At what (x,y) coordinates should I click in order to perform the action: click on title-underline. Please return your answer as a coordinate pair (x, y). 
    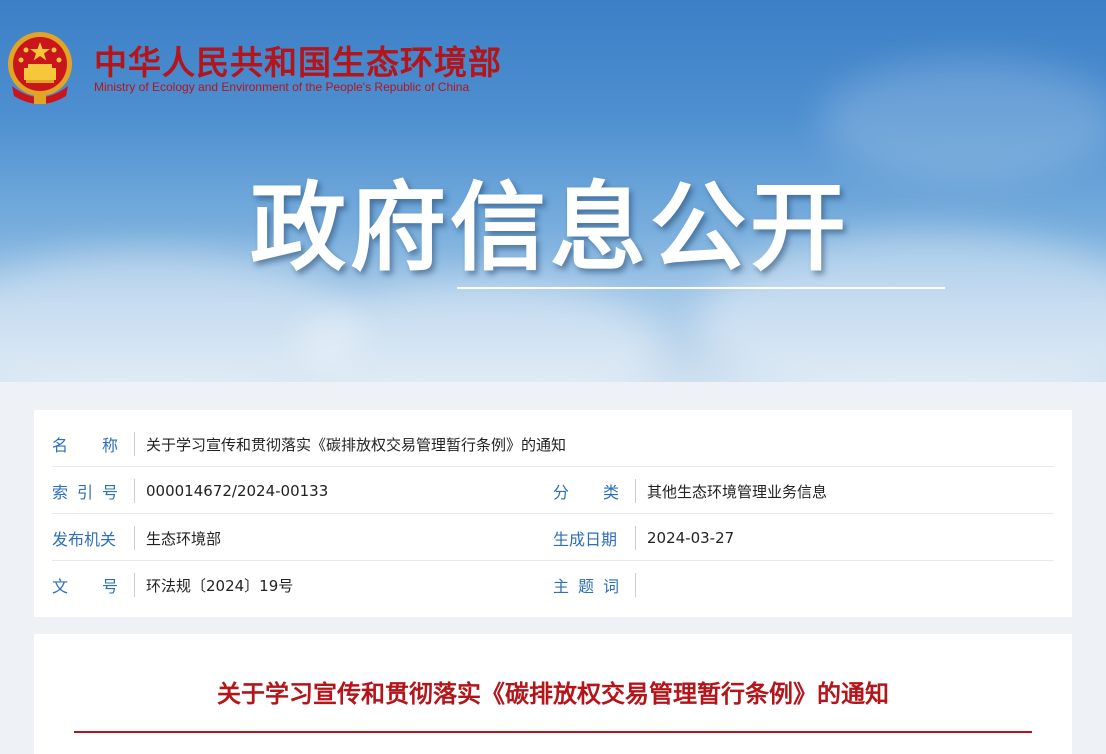
    Looking at the image, I should click on (701, 288).